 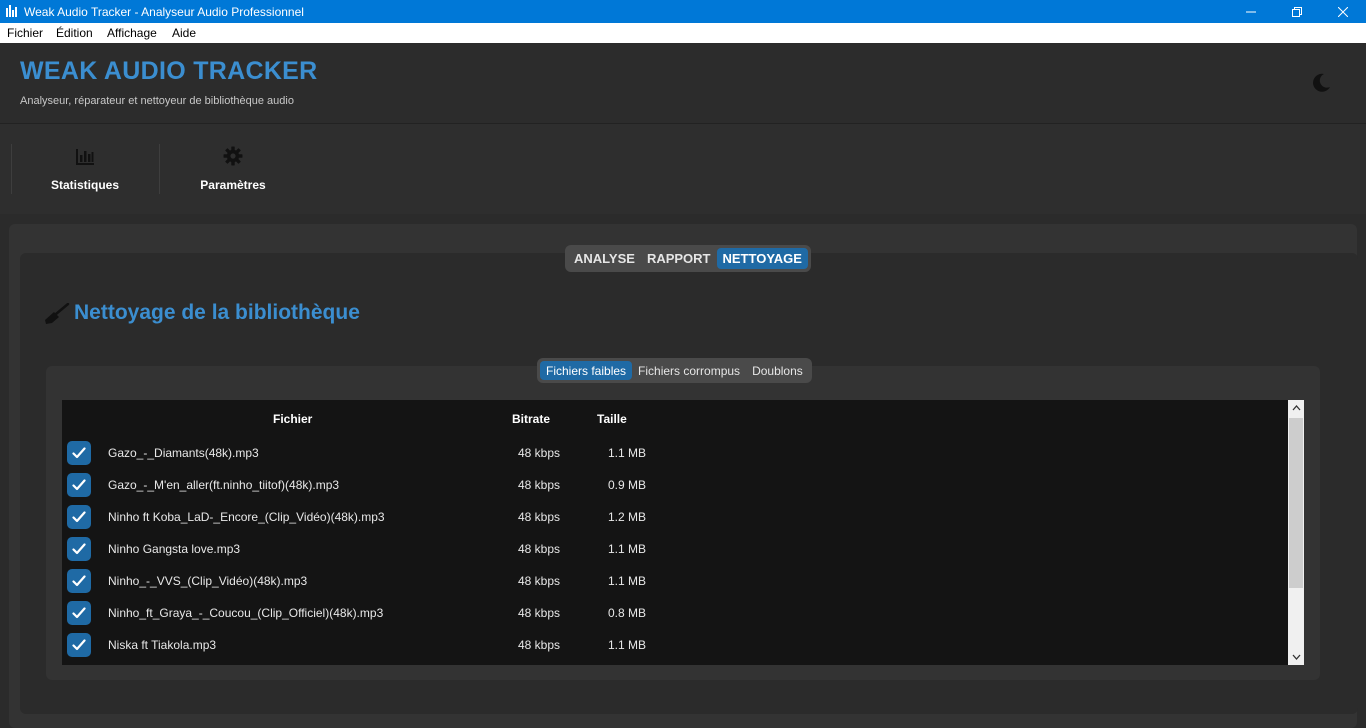 What do you see at coordinates (85, 157) in the screenshot?
I see `bar-chart-icon` at bounding box center [85, 157].